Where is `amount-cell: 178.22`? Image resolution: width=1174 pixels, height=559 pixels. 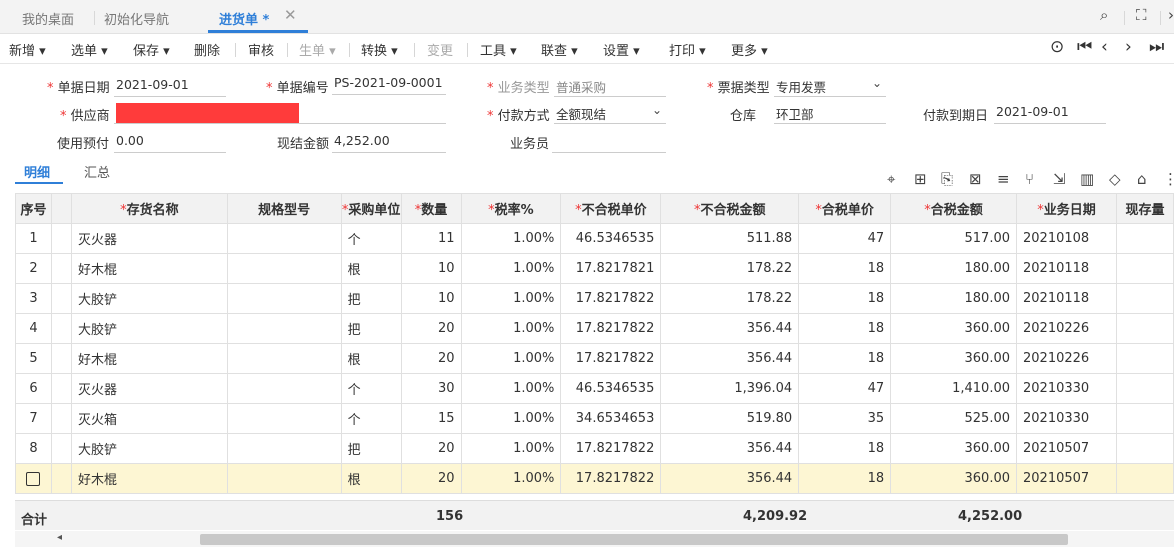
amount-cell: 178.22 is located at coordinates (730, 298).